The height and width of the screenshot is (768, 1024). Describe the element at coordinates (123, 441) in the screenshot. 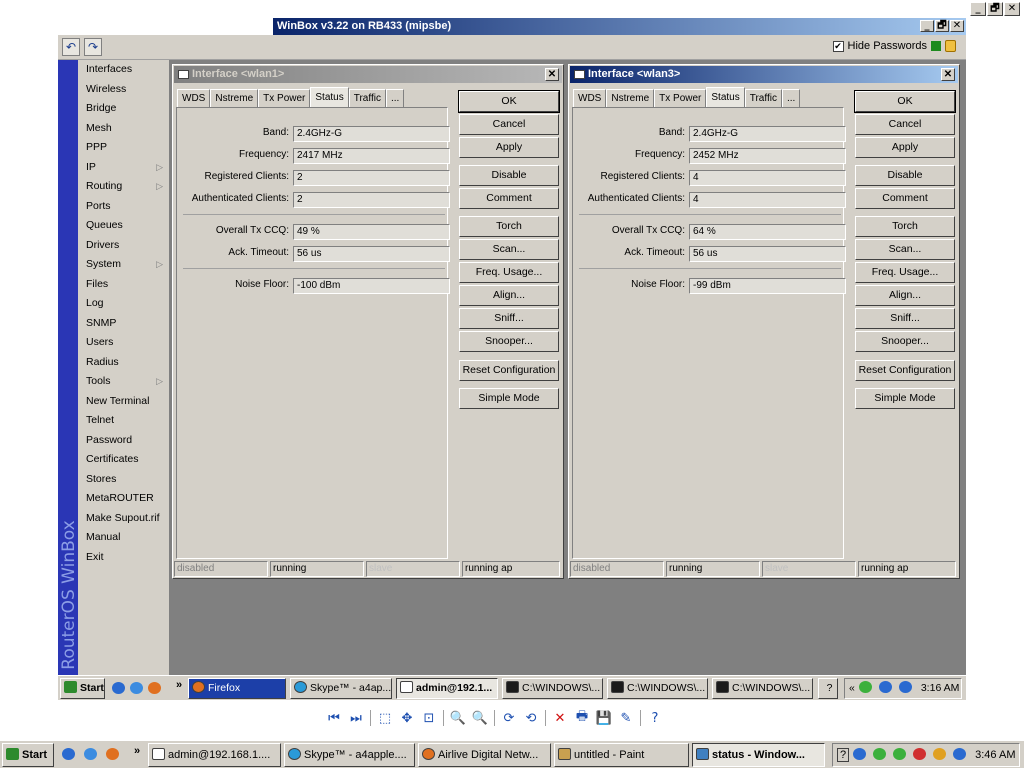

I see `menu-item-password: Password` at that location.